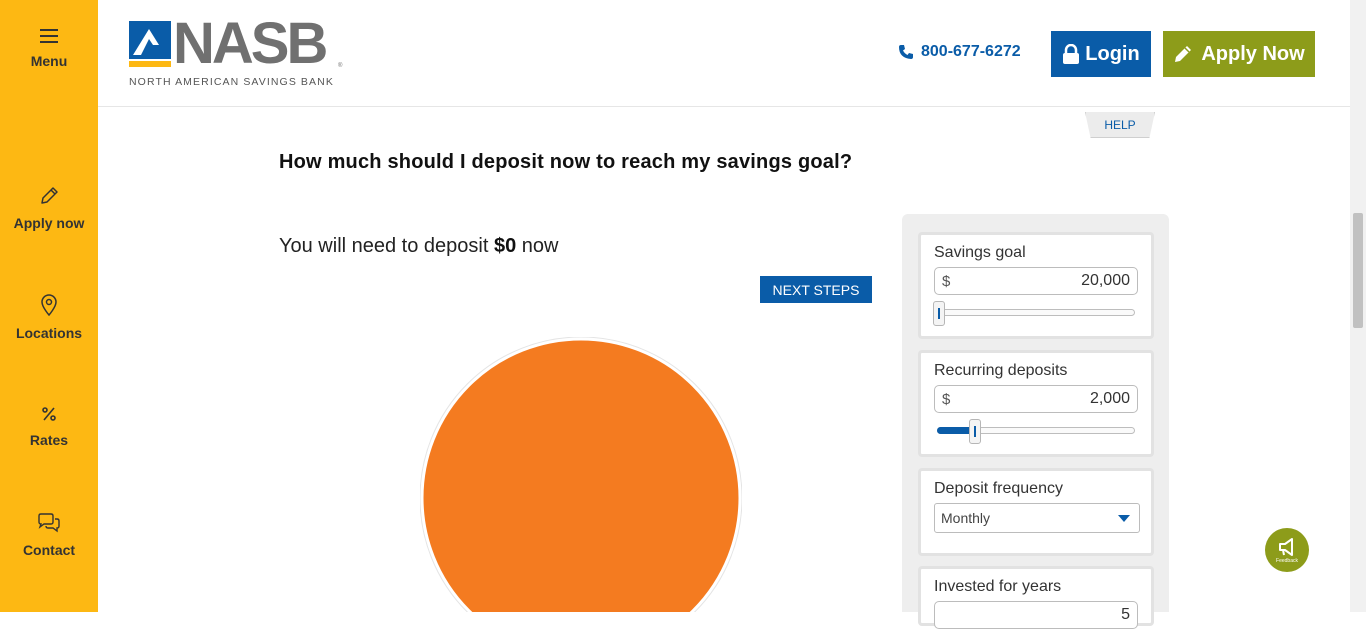  I want to click on savings-goal-input: $ 20,000, so click(1036, 281).